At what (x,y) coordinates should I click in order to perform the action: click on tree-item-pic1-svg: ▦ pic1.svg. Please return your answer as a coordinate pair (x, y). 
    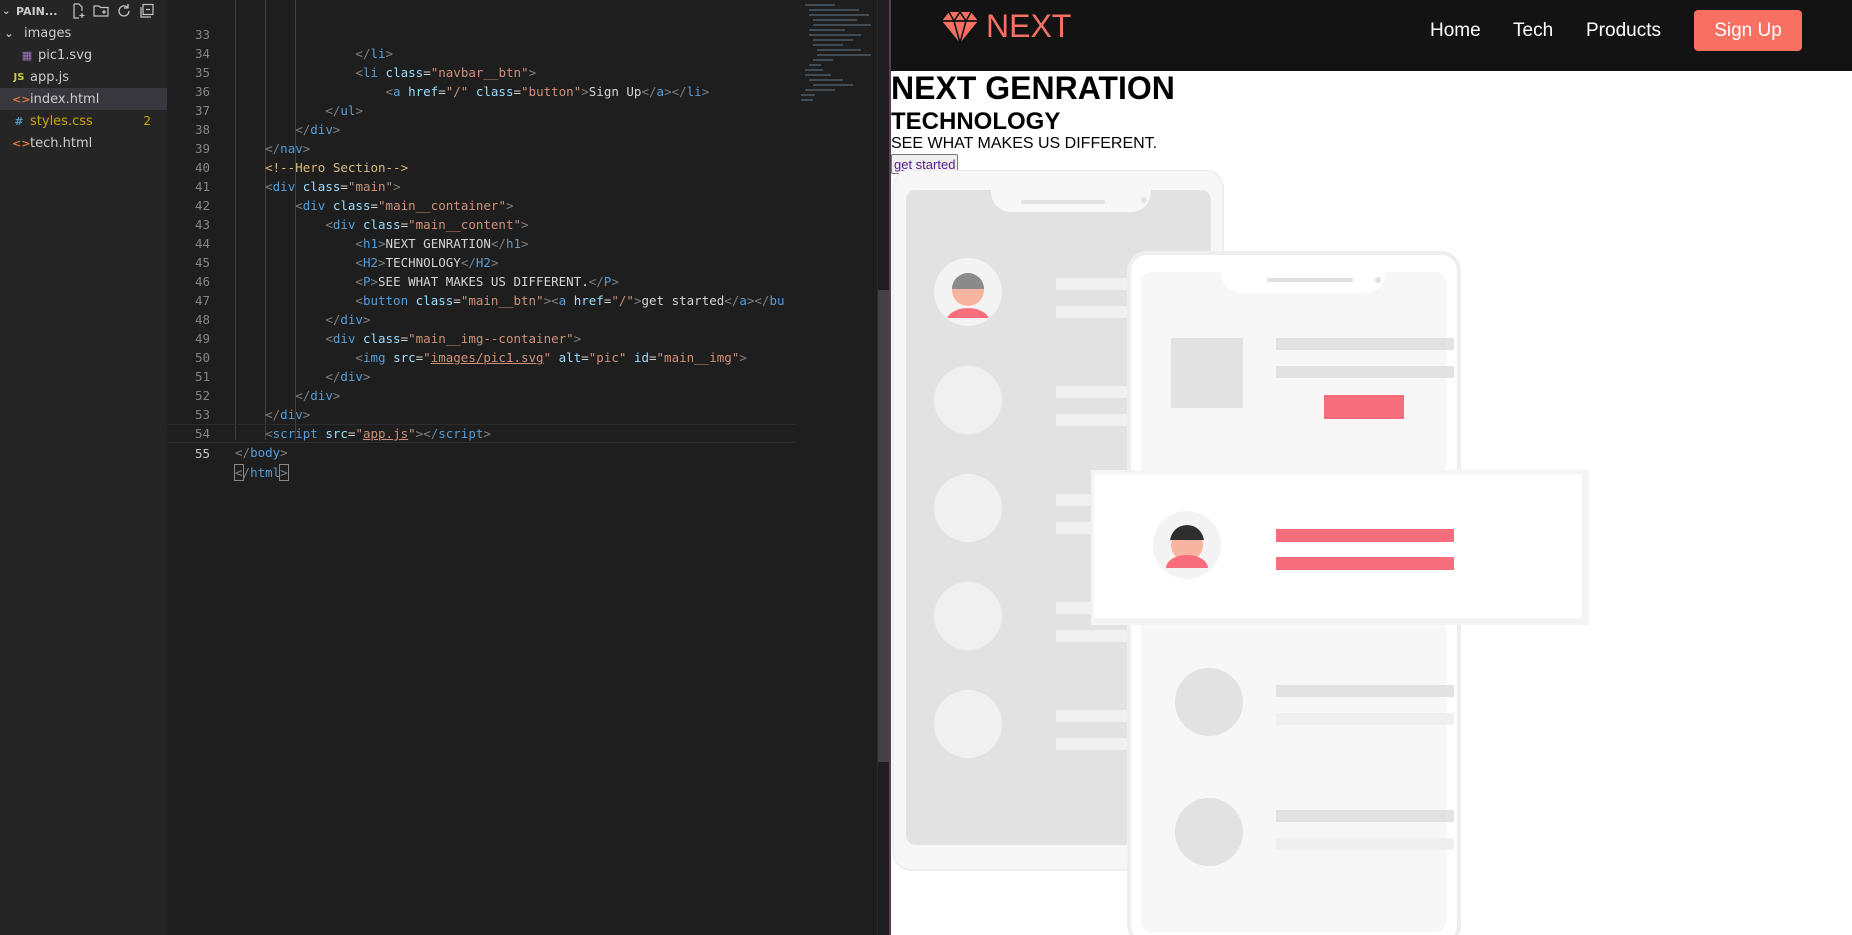
    Looking at the image, I should click on (83, 55).